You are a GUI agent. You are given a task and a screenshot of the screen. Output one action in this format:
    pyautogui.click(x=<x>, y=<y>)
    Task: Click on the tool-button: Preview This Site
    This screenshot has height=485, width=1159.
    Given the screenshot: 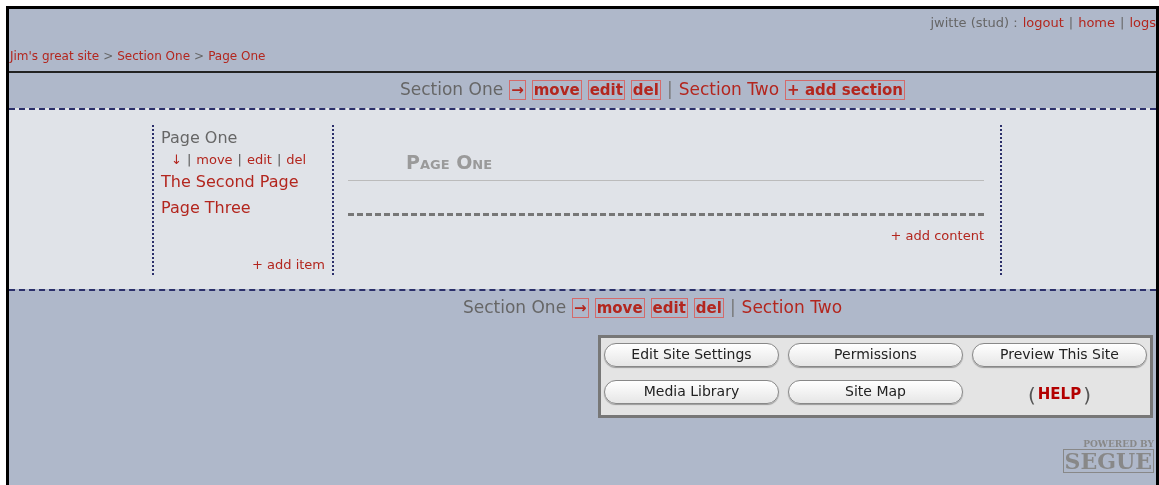 What is the action you would take?
    pyautogui.click(x=1059, y=354)
    